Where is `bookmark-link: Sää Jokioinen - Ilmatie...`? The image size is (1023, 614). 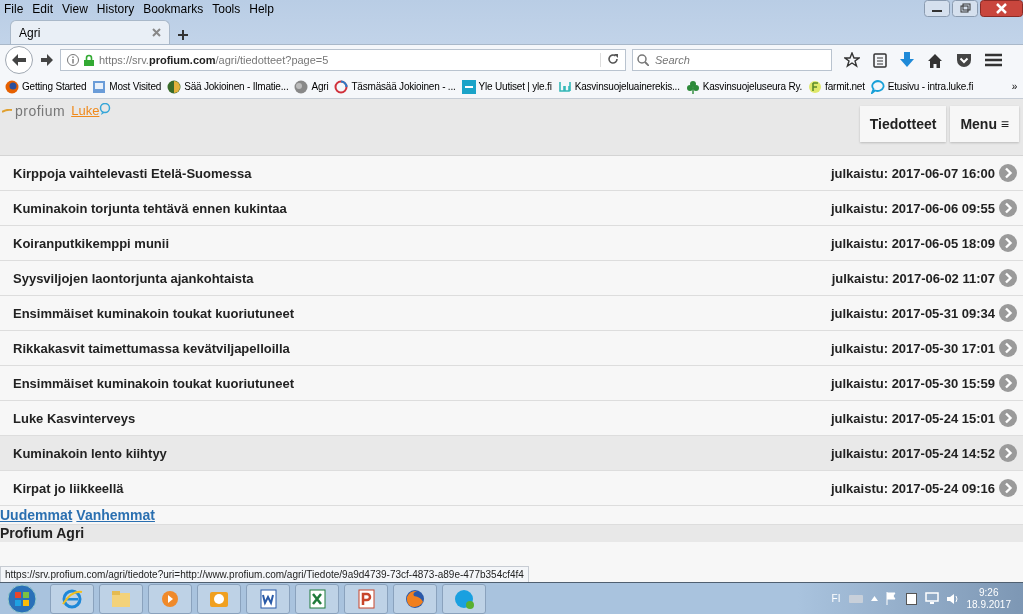 bookmark-link: Sää Jokioinen - Ilmatie... is located at coordinates (228, 86).